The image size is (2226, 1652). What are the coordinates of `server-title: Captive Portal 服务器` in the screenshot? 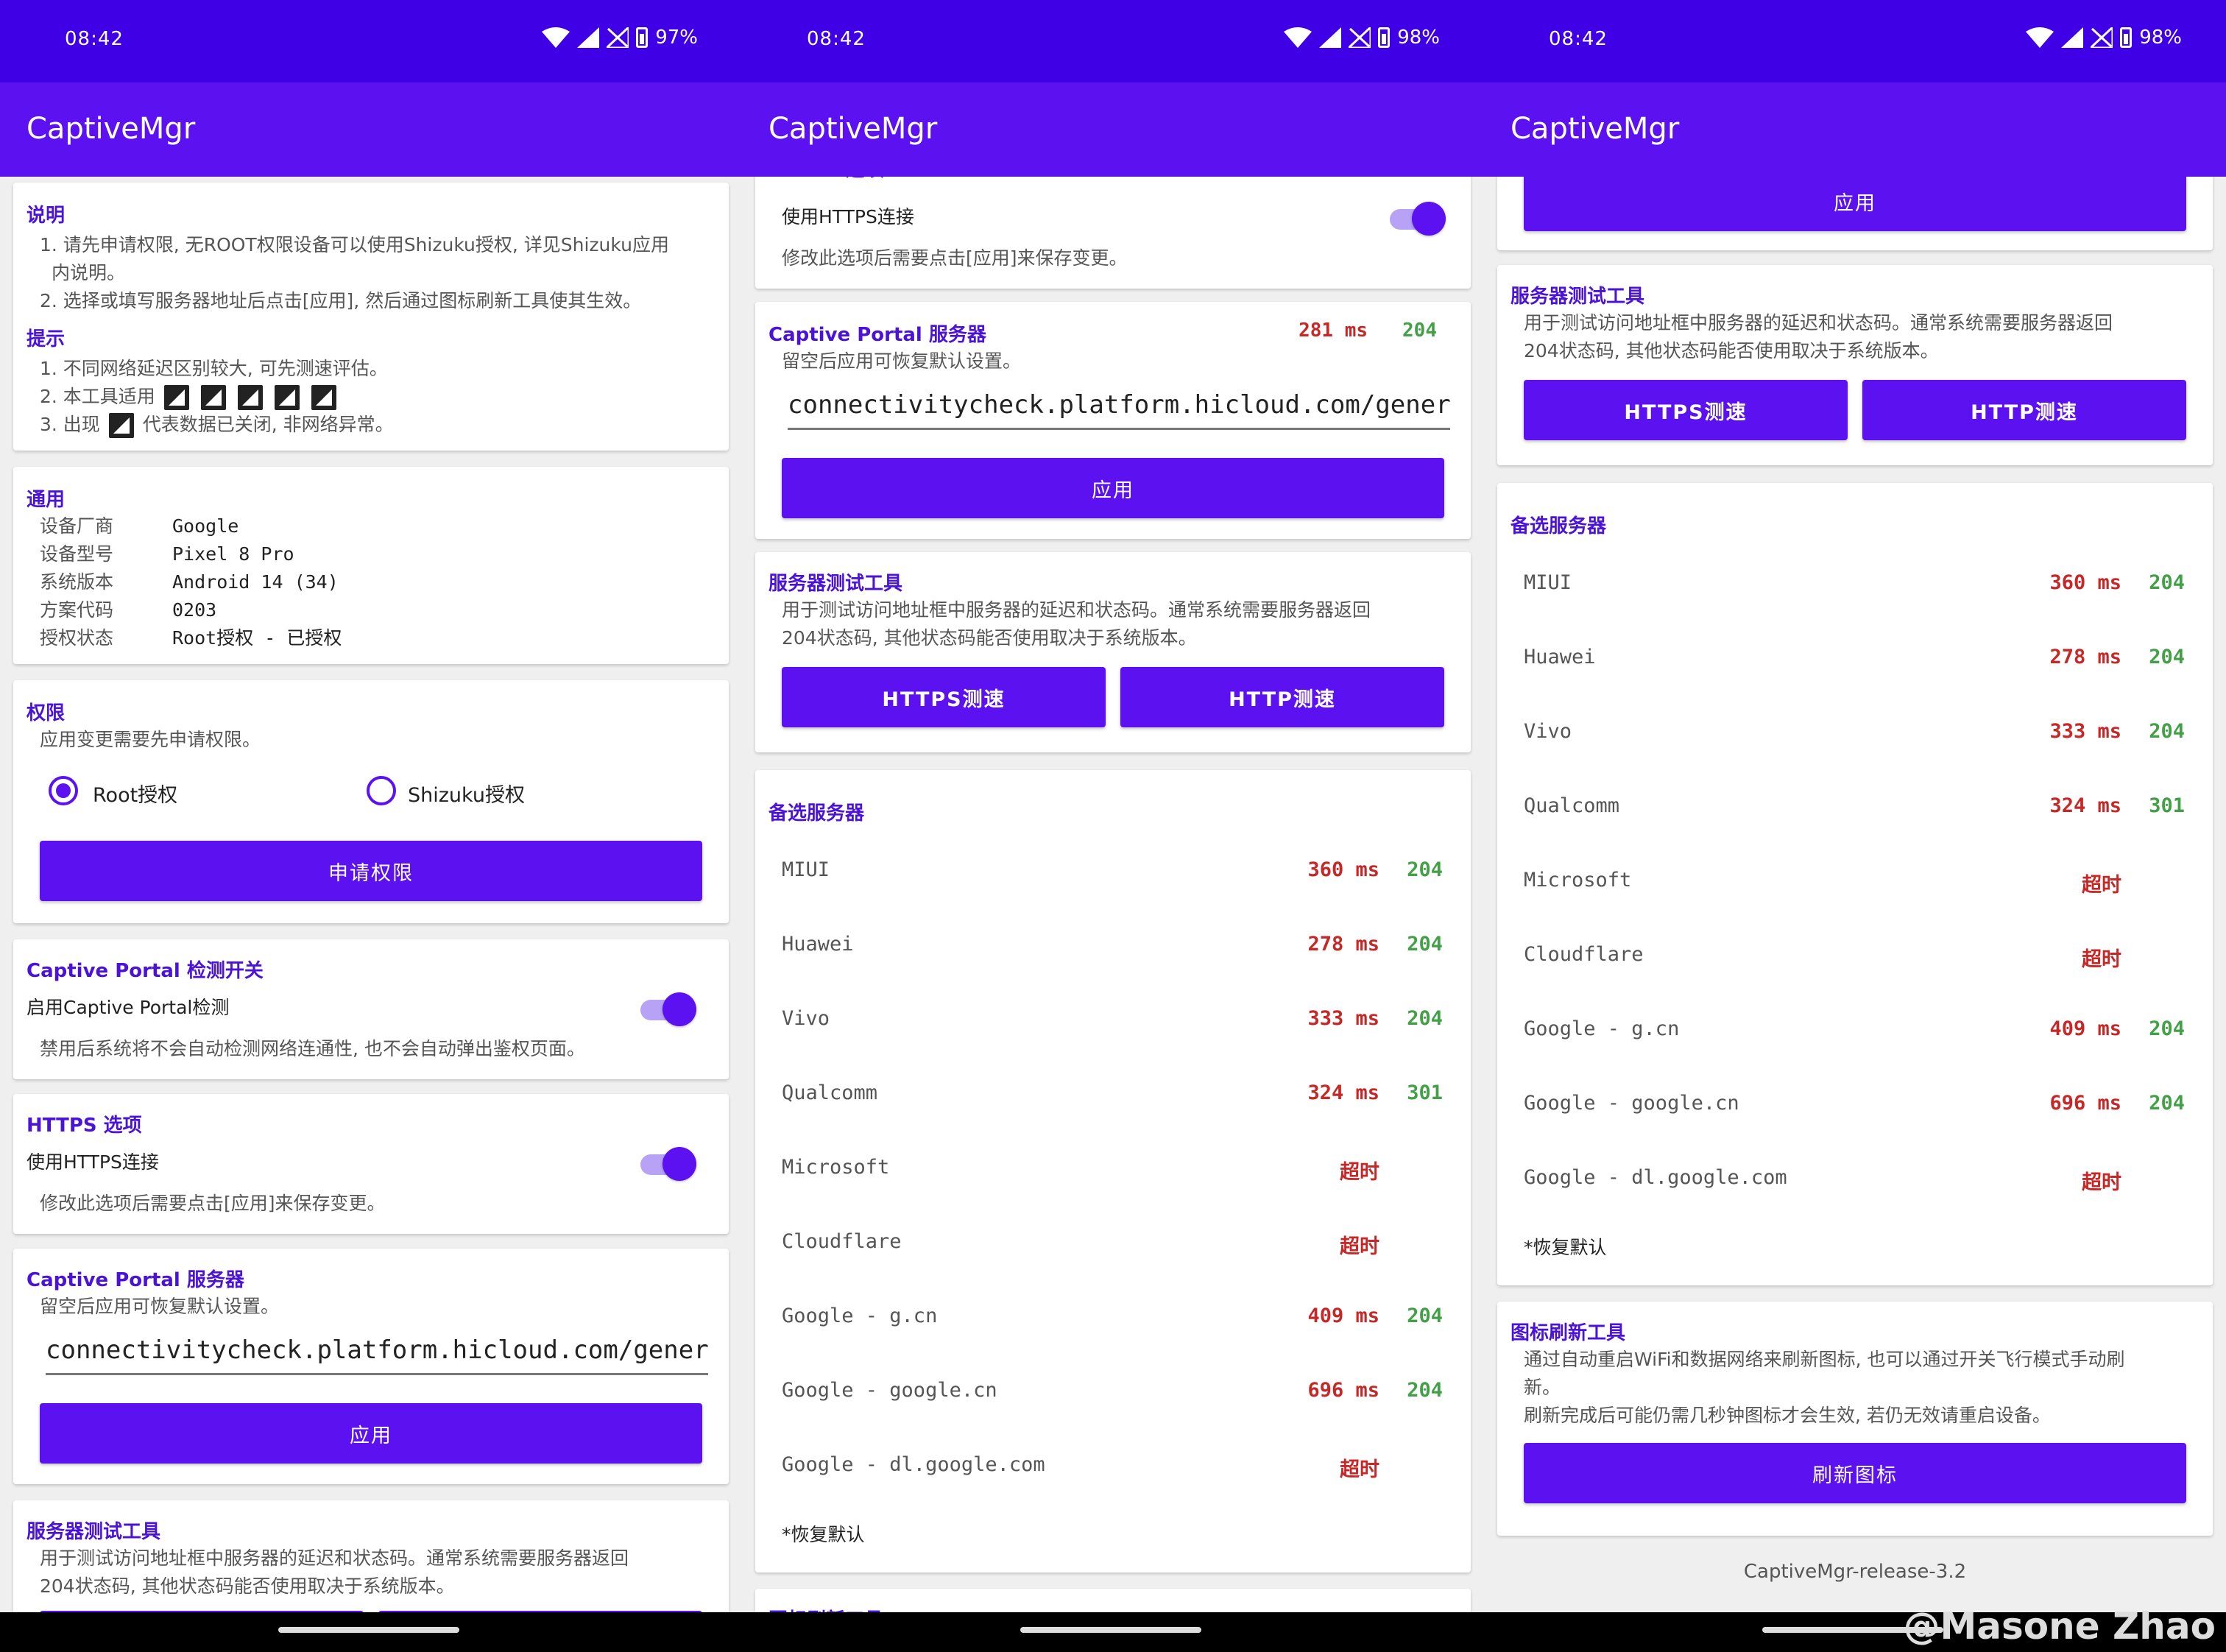 It's located at (135, 1280).